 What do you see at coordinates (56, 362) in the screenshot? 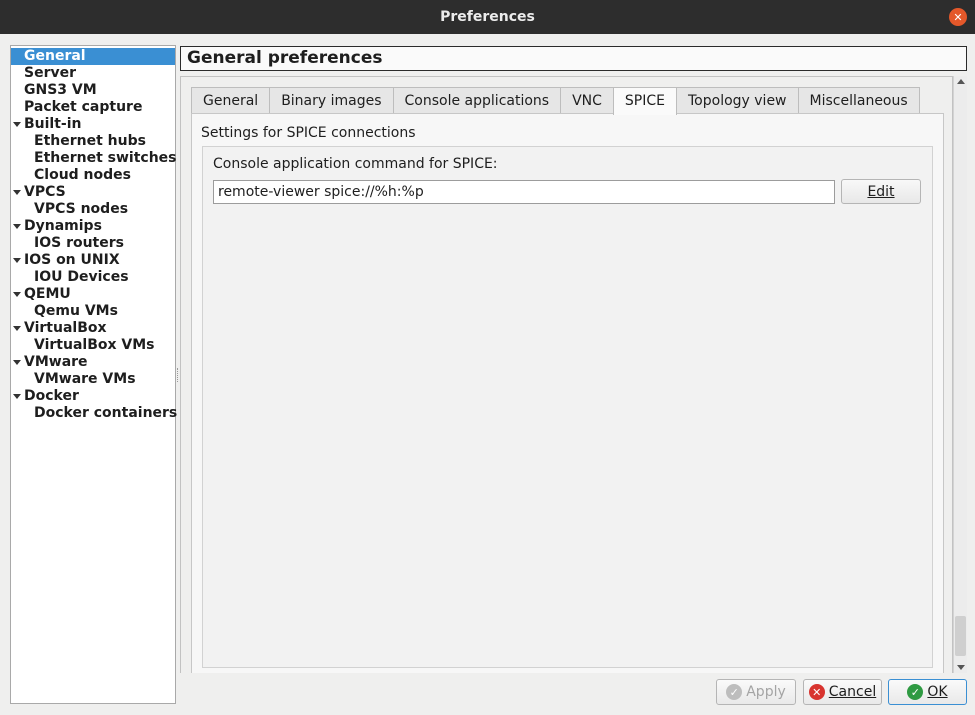
I see `sidebar-item-label: VMware` at bounding box center [56, 362].